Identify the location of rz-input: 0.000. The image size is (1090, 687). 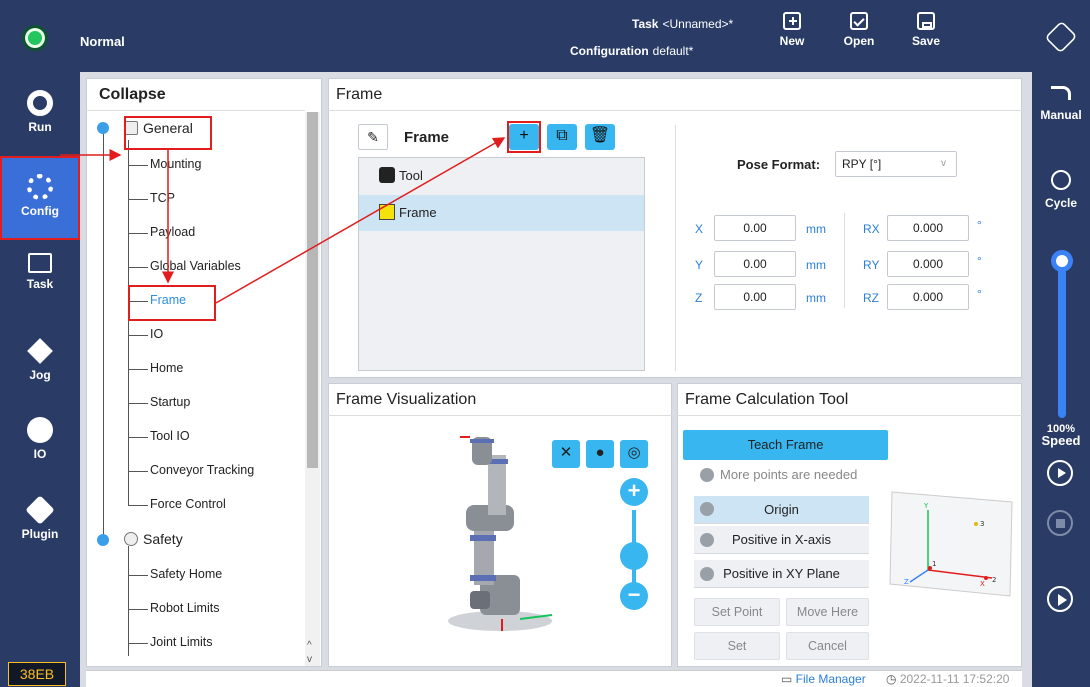
(928, 297).